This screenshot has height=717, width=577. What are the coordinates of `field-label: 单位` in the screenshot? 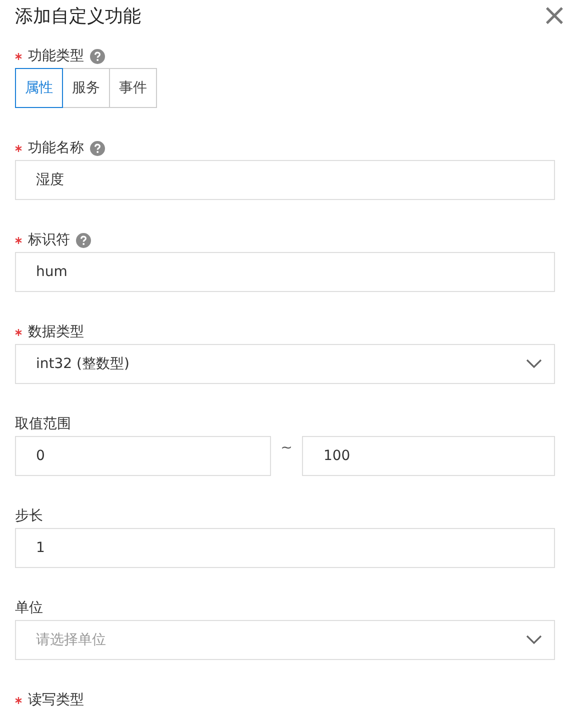 It's located at (29, 608).